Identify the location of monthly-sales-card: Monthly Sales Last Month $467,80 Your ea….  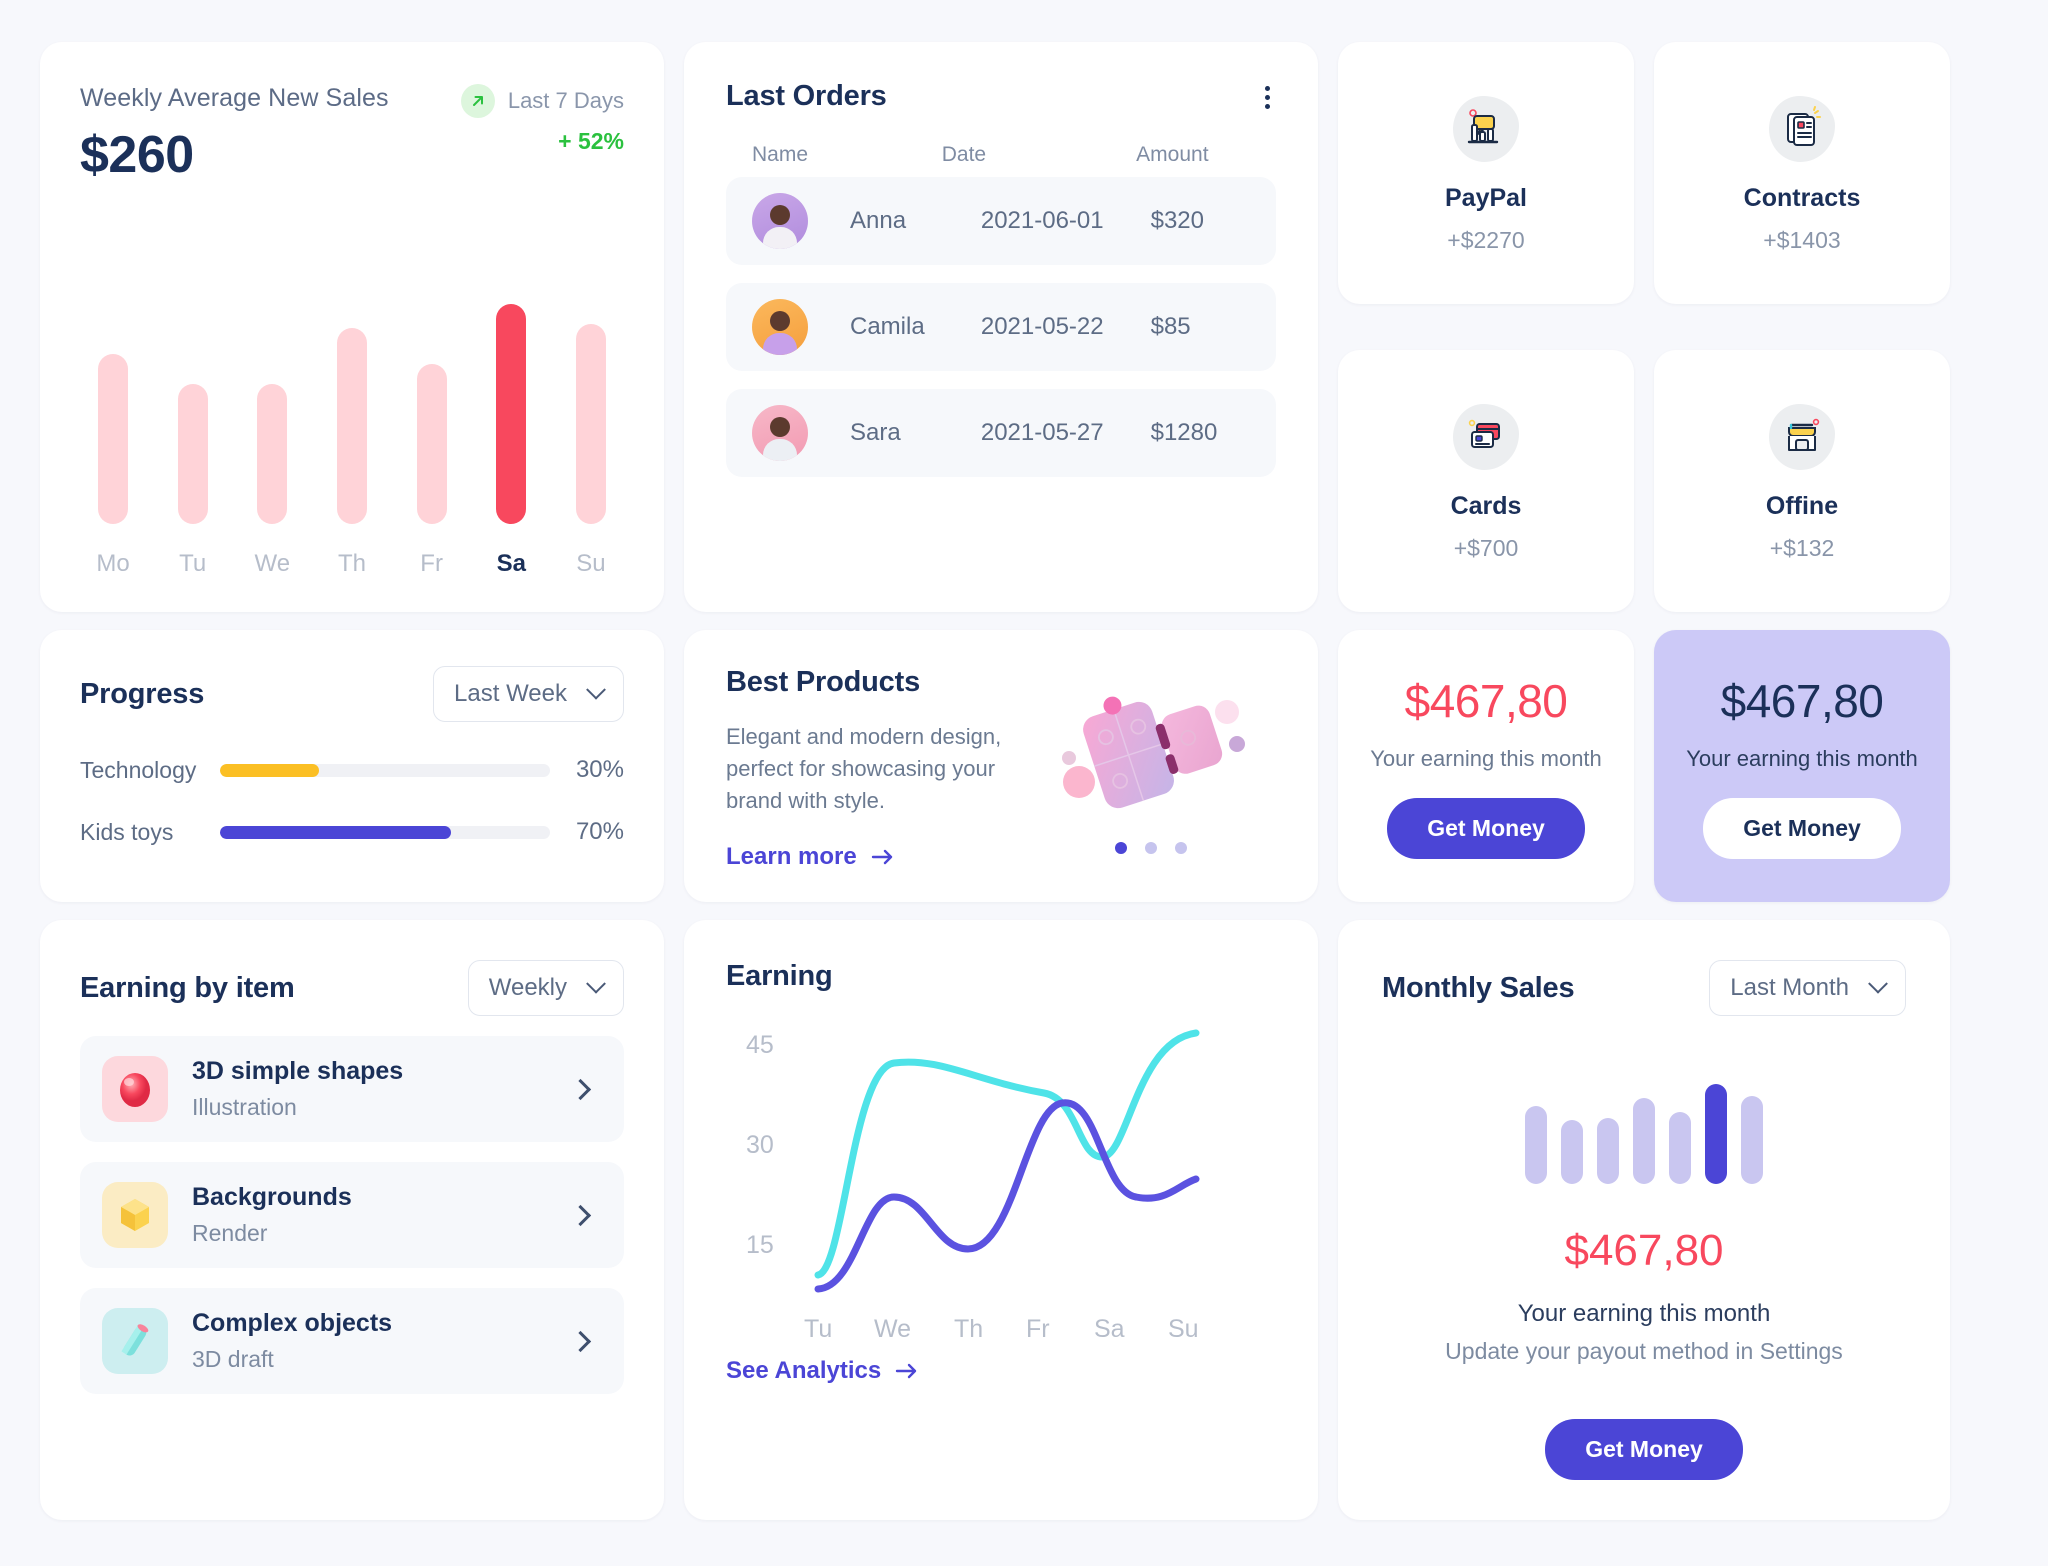
(1644, 1220).